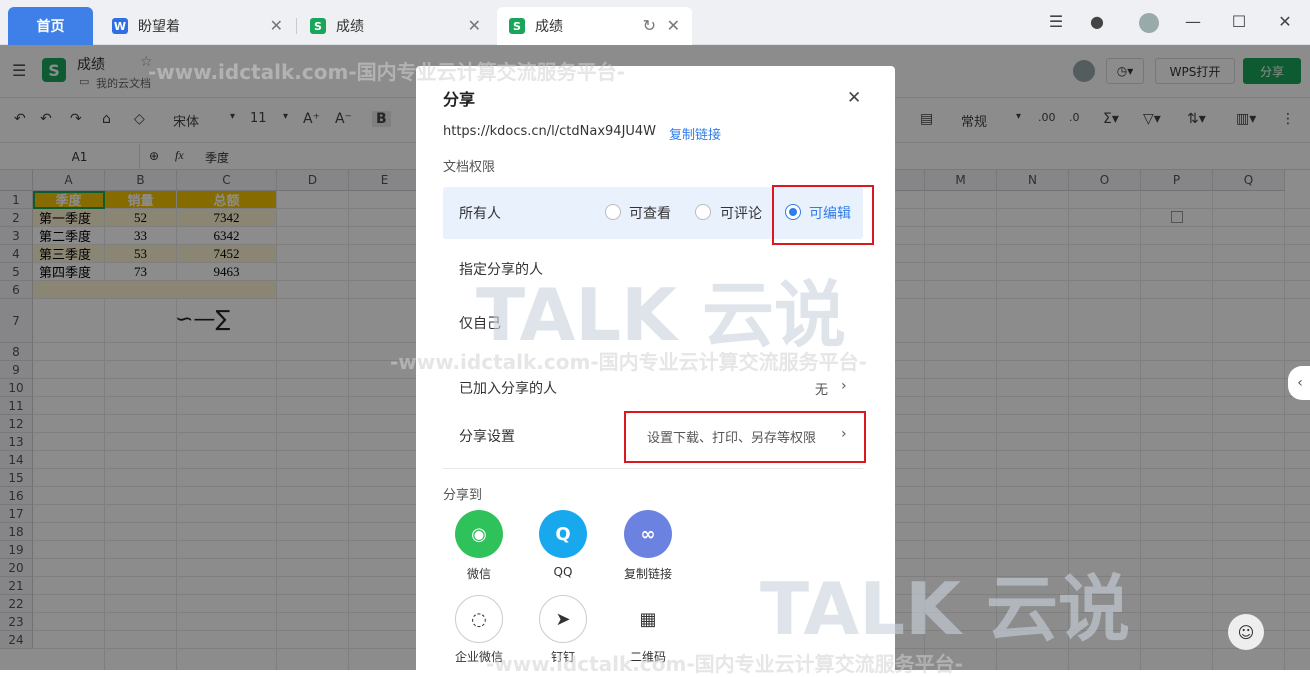 The width and height of the screenshot is (1310, 677). I want to click on message-icon: ●, so click(1097, 21).